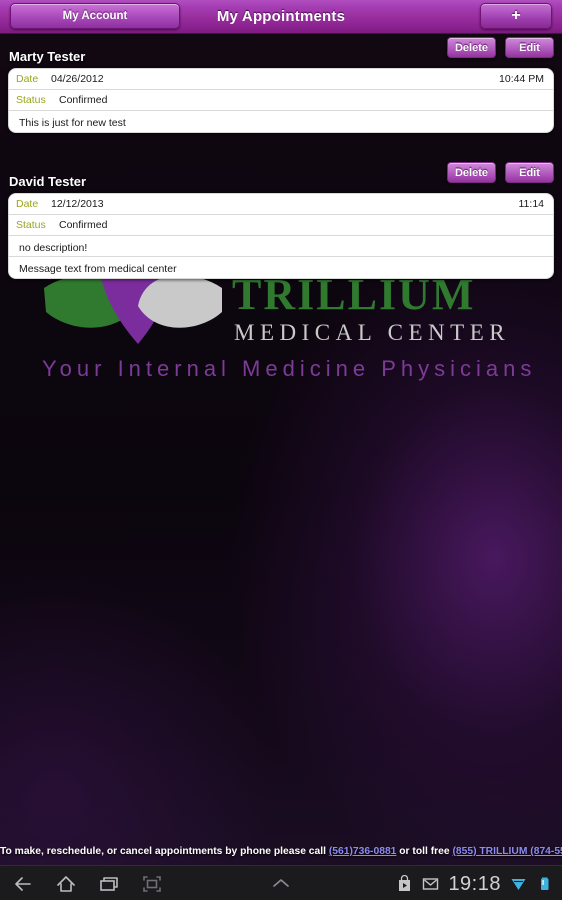 The height and width of the screenshot is (900, 562). What do you see at coordinates (281, 176) in the screenshot?
I see `appointment-header: David Tester Delete Edit` at bounding box center [281, 176].